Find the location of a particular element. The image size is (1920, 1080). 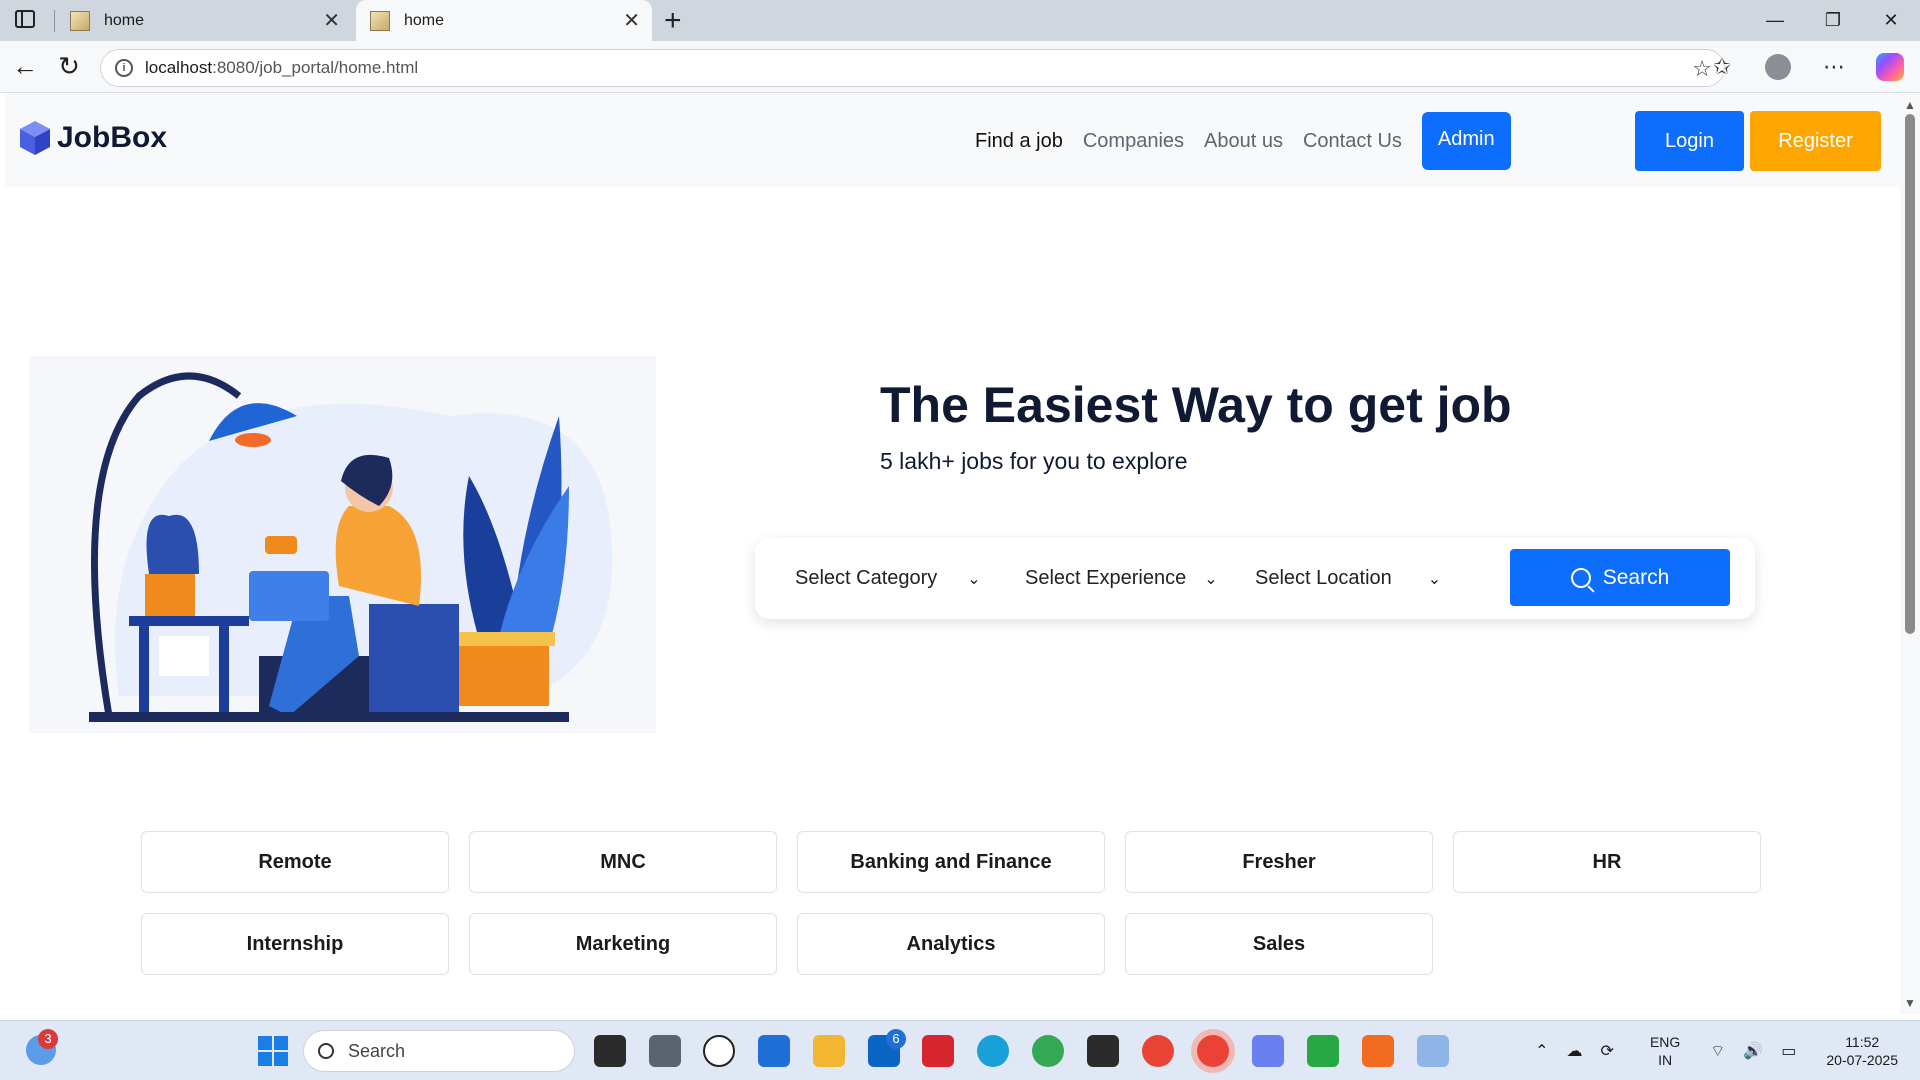

url-host: localhost is located at coordinates (179, 67).